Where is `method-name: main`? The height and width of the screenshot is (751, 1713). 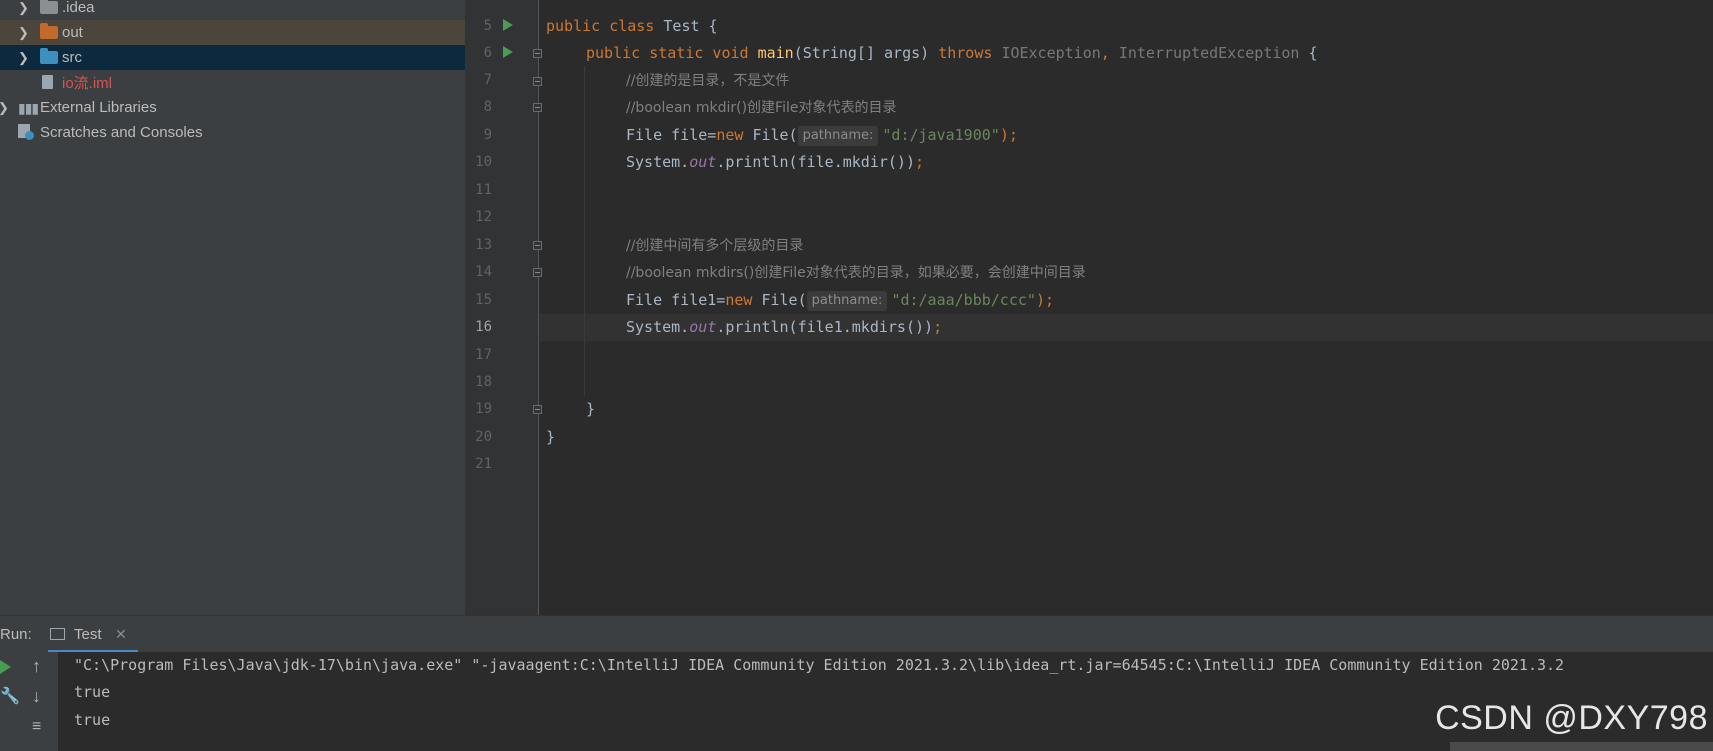 method-name: main is located at coordinates (775, 53).